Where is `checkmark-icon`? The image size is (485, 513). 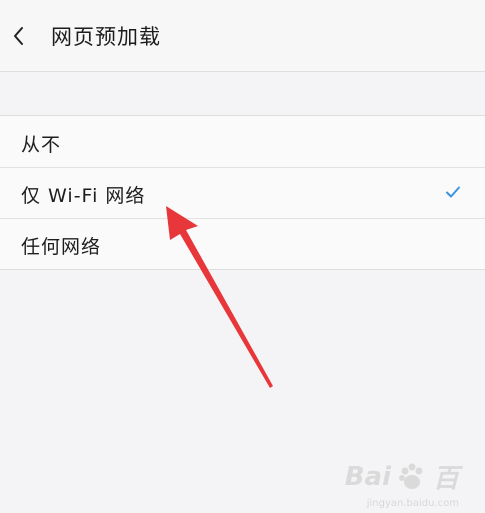
checkmark-icon is located at coordinates (453, 192).